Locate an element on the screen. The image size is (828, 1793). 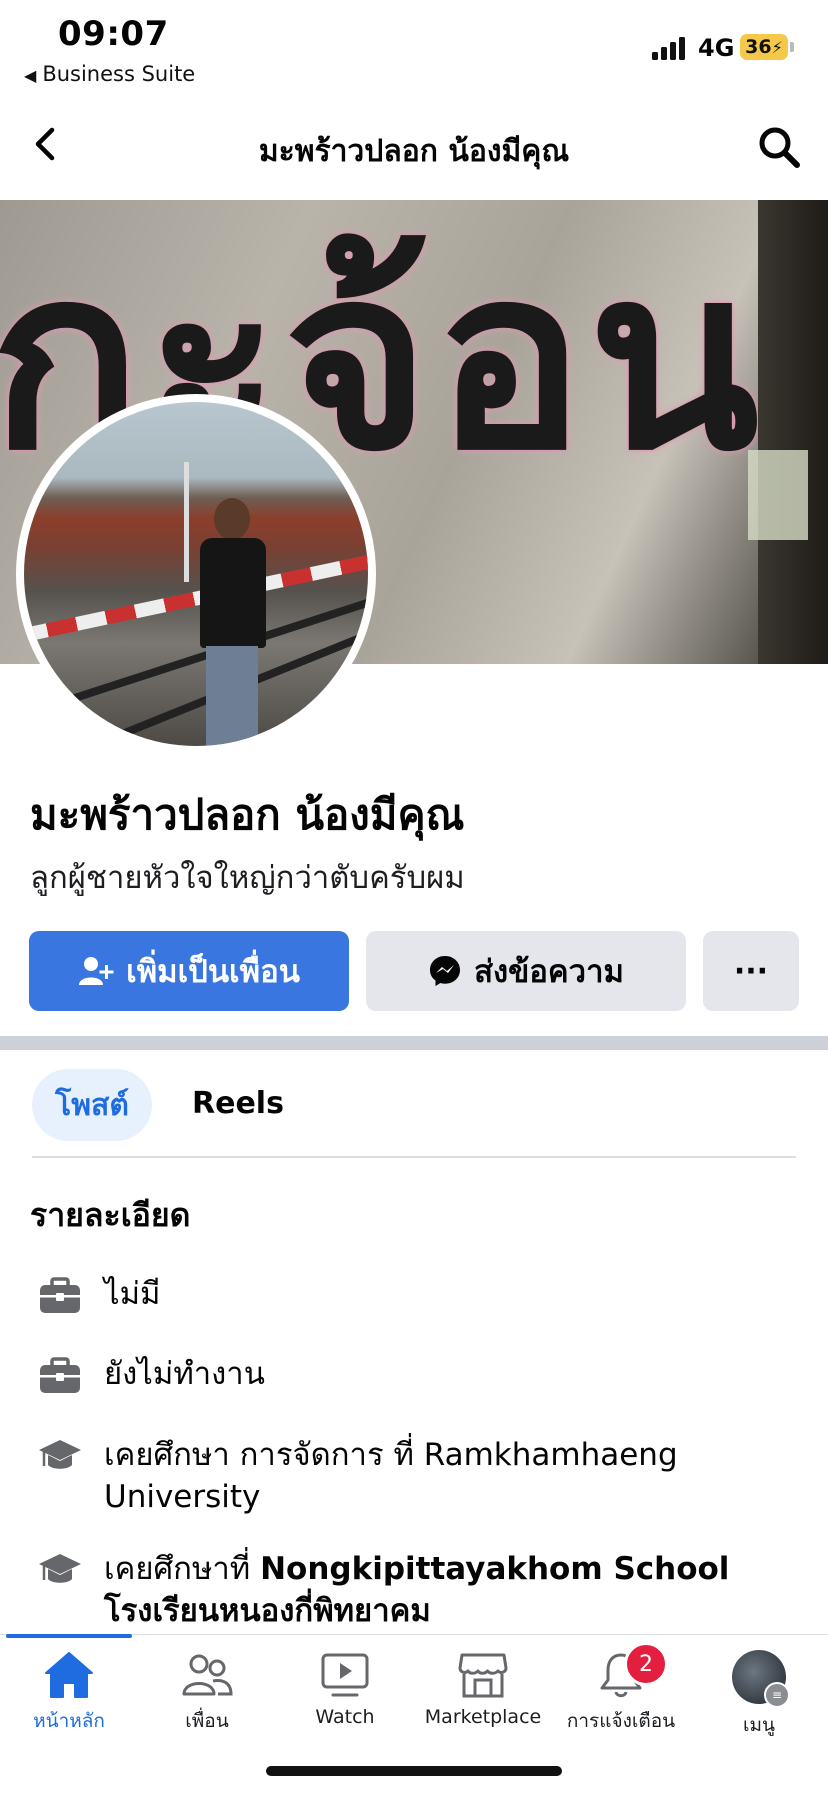
marketplace-icon is located at coordinates (483, 1675).